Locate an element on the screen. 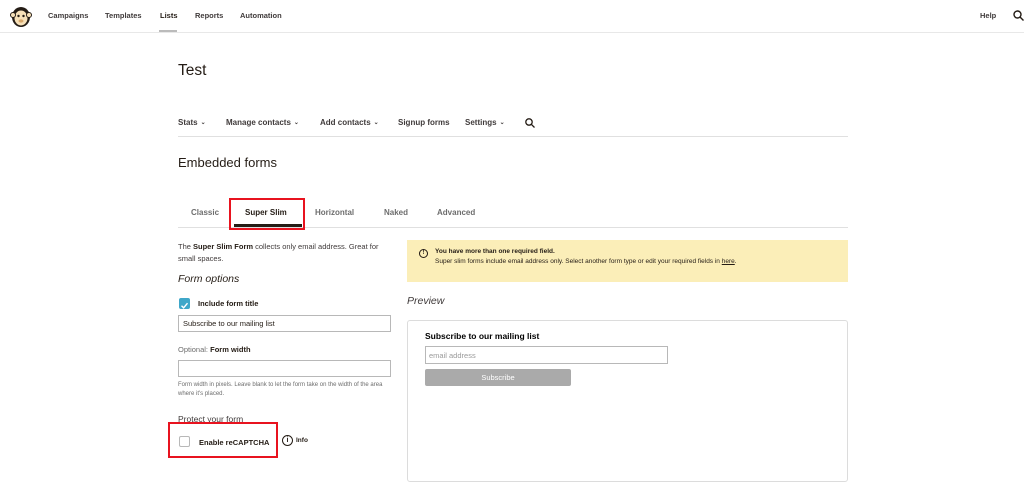 The width and height of the screenshot is (1024, 488). subnav-manage-contacts-label: Manage contacts is located at coordinates (258, 122).